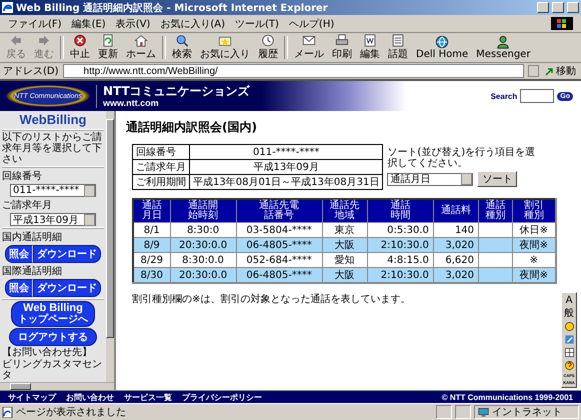 The height and width of the screenshot is (420, 581). I want to click on printer-icon, so click(342, 40).